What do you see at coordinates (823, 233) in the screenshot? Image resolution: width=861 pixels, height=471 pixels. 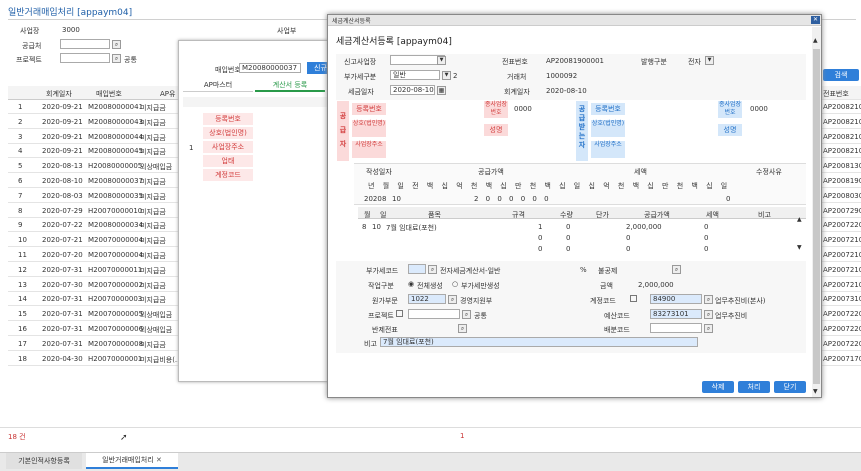 I see `items-scrollbar` at bounding box center [823, 233].